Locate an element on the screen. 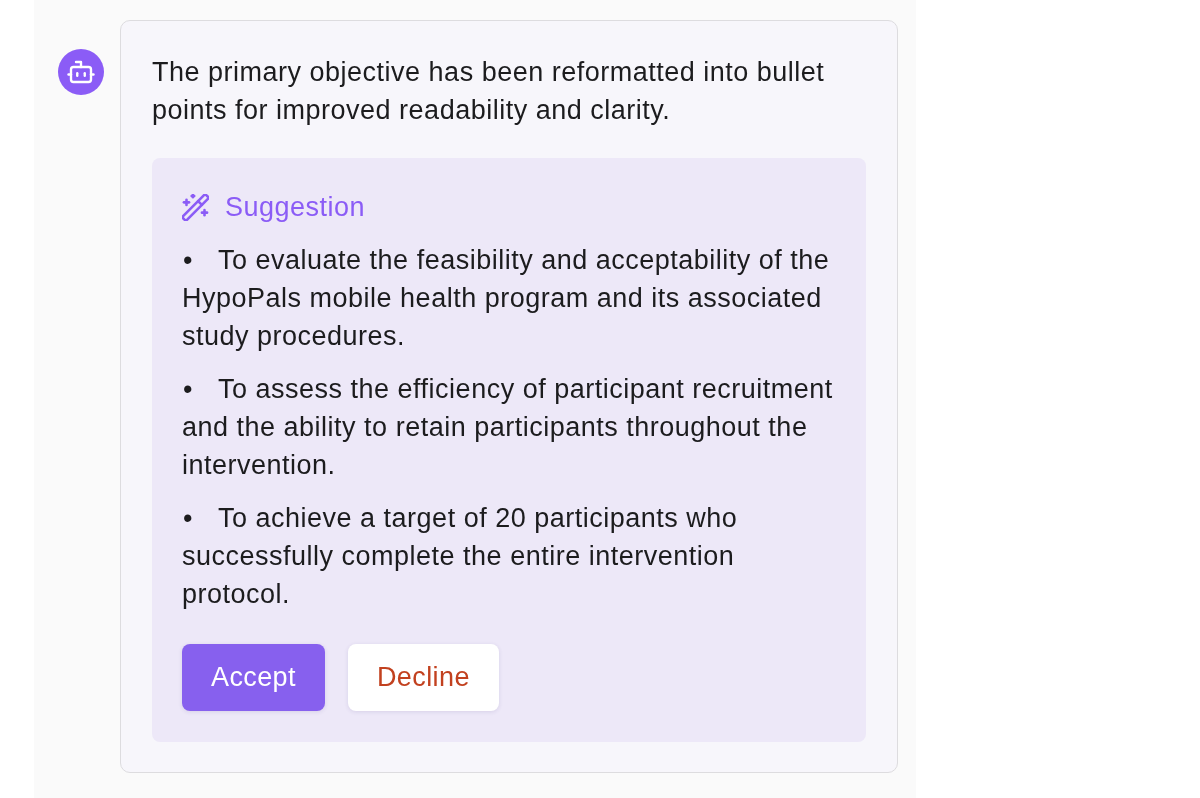 This screenshot has width=1200, height=798. decline-button: Decline is located at coordinates (423, 677).